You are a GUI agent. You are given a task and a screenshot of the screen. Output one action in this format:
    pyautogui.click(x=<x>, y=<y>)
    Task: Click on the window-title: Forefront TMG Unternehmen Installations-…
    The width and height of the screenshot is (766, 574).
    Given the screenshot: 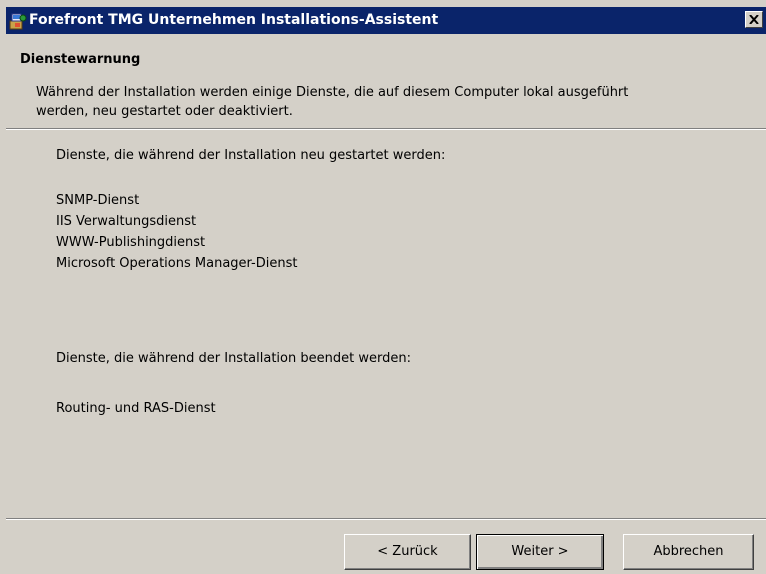 What is the action you would take?
    pyautogui.click(x=234, y=20)
    